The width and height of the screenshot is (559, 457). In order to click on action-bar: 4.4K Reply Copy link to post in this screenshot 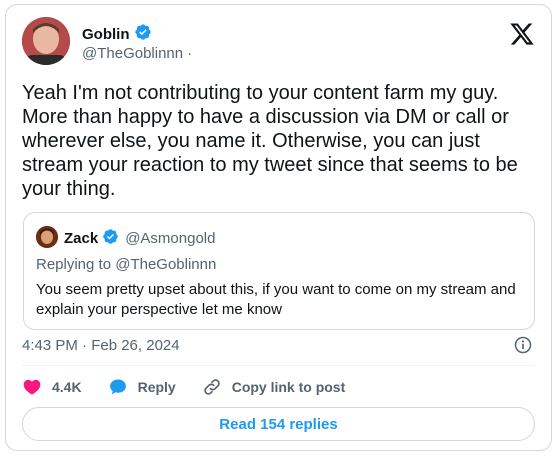, I will do `click(196, 387)`.